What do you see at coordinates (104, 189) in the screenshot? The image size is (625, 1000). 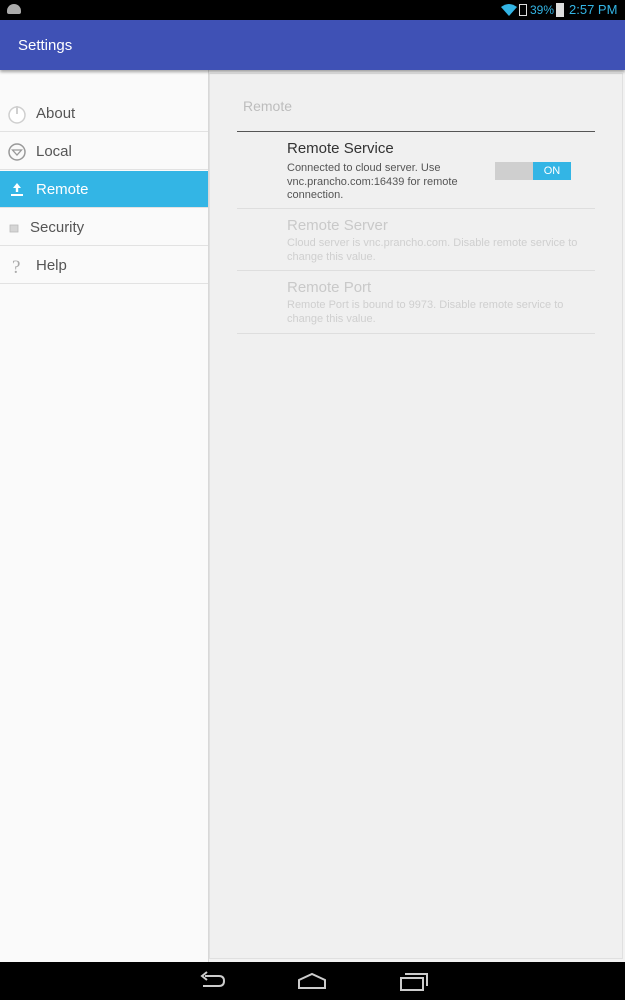 I see `sidebar-item-remote: Remote` at bounding box center [104, 189].